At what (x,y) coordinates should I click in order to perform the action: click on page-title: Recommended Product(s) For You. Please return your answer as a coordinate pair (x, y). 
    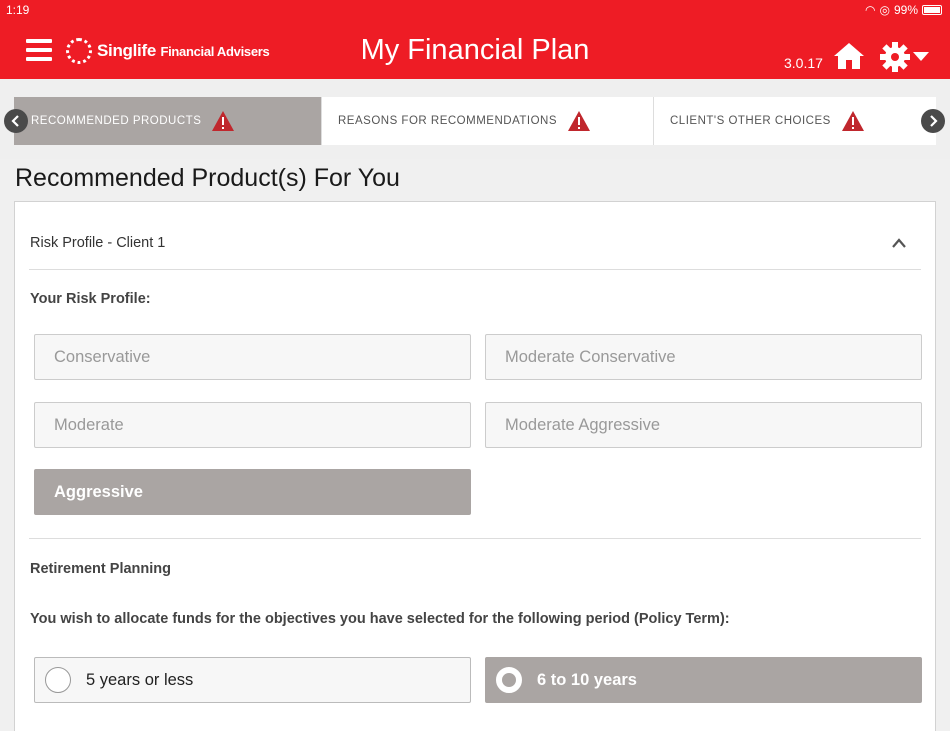
    Looking at the image, I should click on (207, 178).